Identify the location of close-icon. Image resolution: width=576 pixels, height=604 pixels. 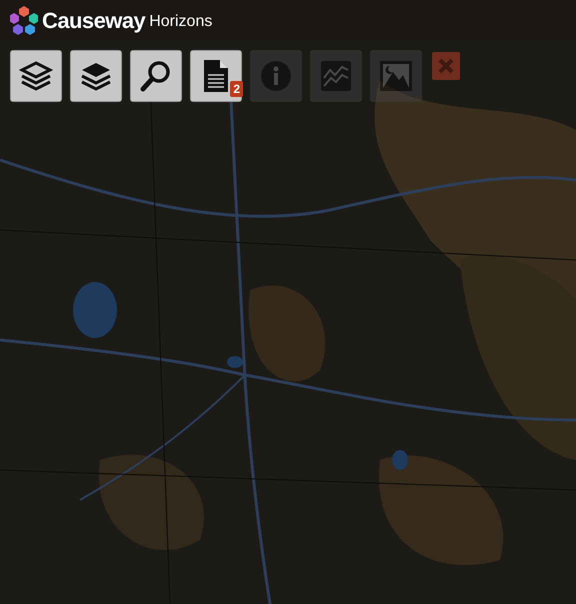
(446, 66).